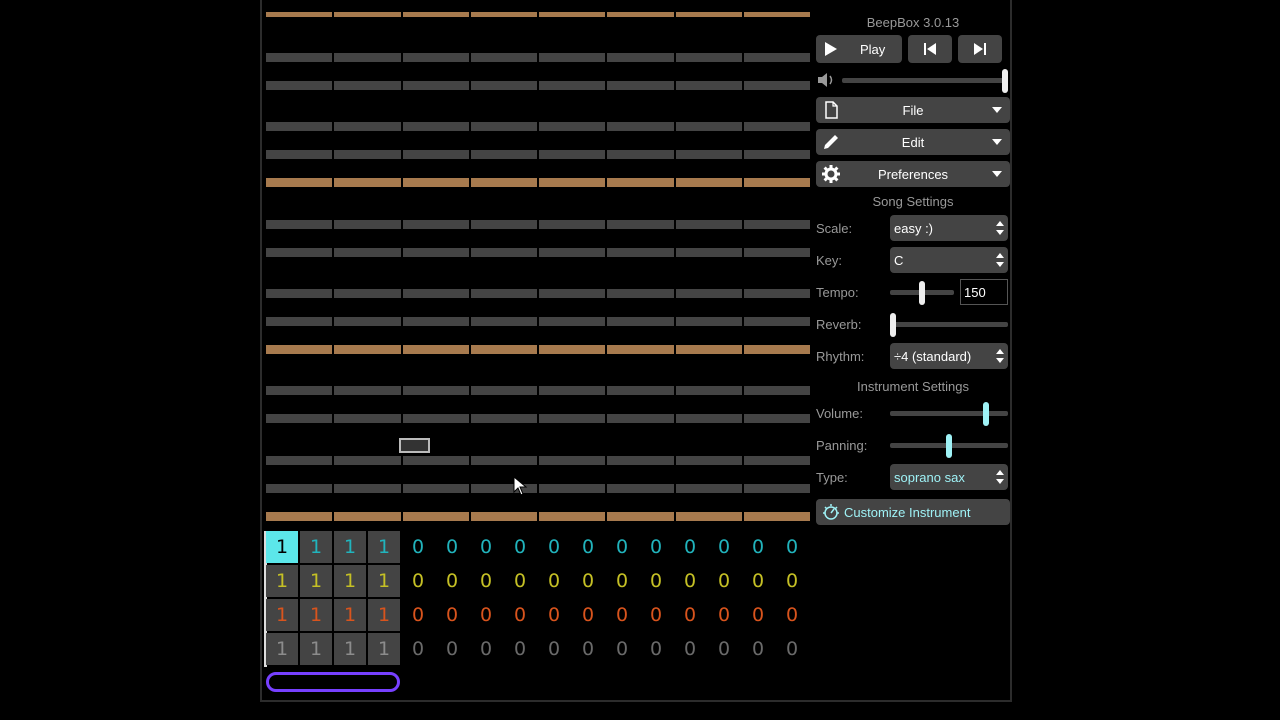  Describe the element at coordinates (333, 682) in the screenshot. I see `loop-selector` at that location.